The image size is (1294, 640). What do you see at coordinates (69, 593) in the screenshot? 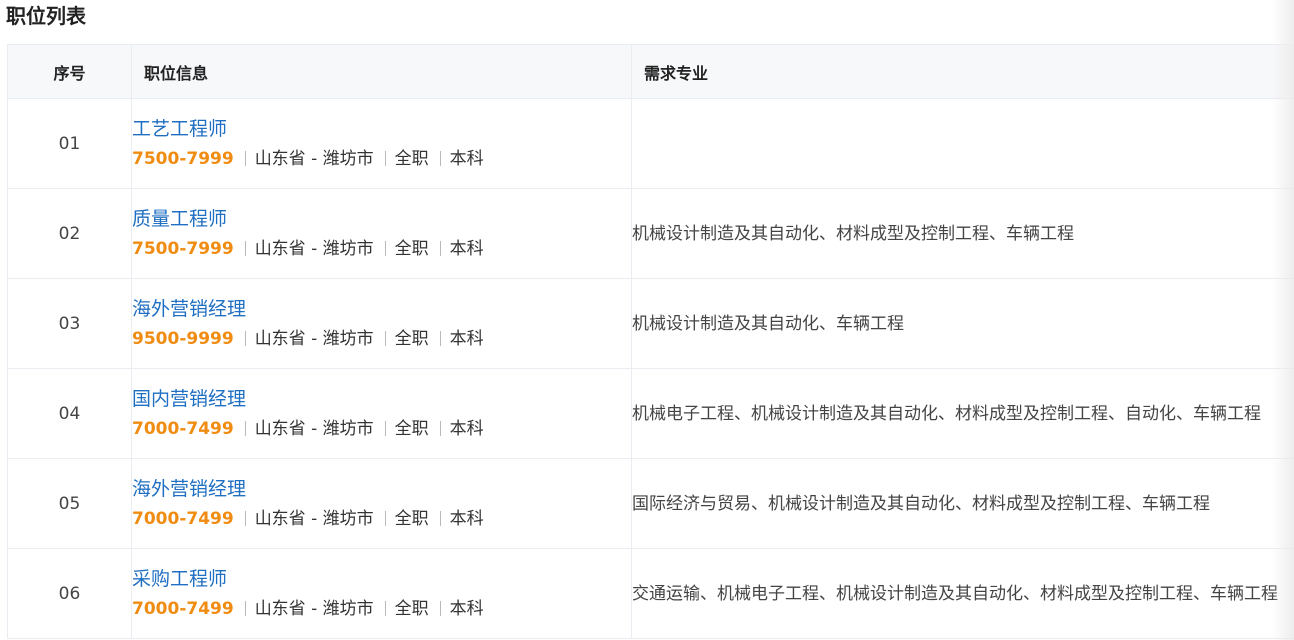
I see `row-number: 06` at bounding box center [69, 593].